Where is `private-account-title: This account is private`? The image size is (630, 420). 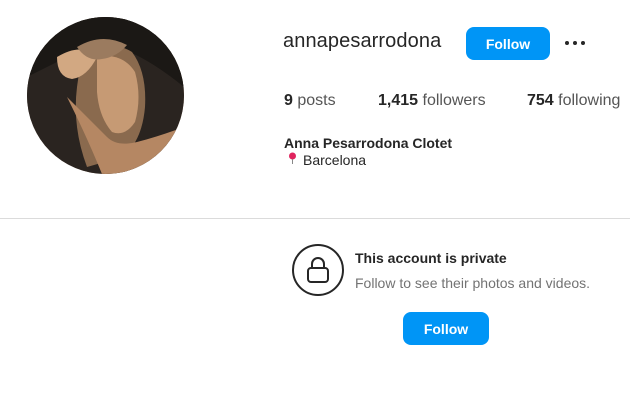 private-account-title: This account is private is located at coordinates (431, 258).